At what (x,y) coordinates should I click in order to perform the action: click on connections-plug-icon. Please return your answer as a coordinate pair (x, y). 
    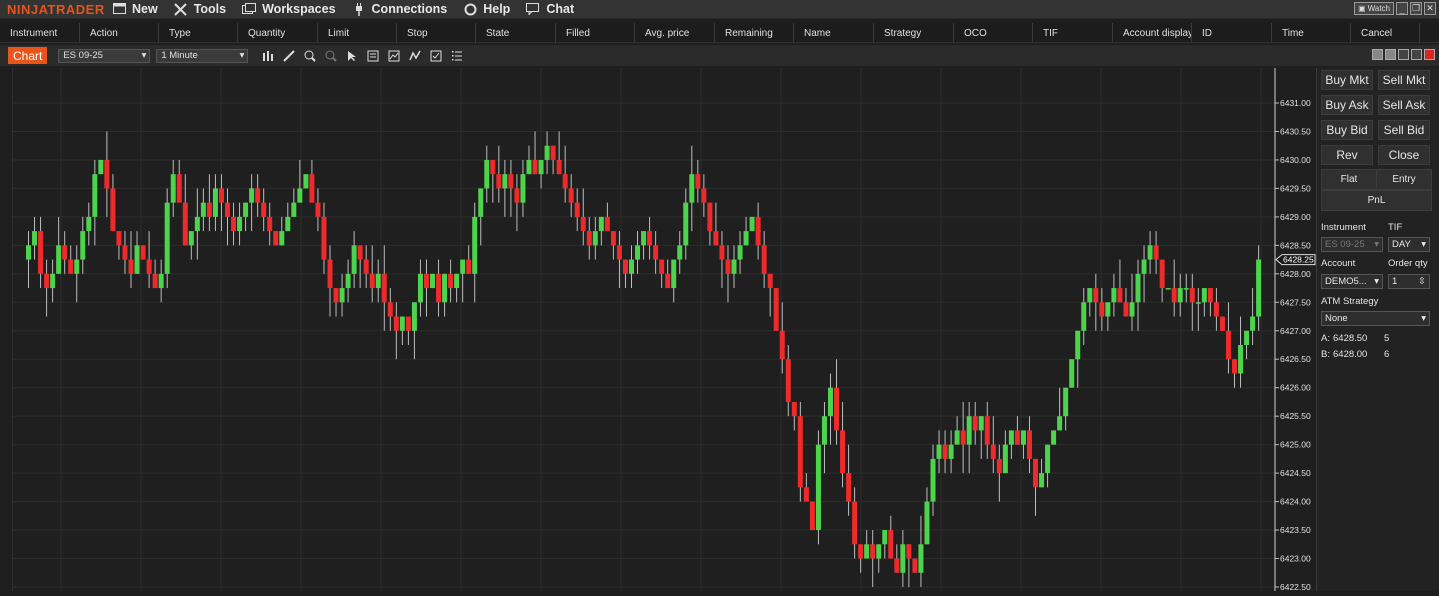
    Looking at the image, I should click on (359, 9).